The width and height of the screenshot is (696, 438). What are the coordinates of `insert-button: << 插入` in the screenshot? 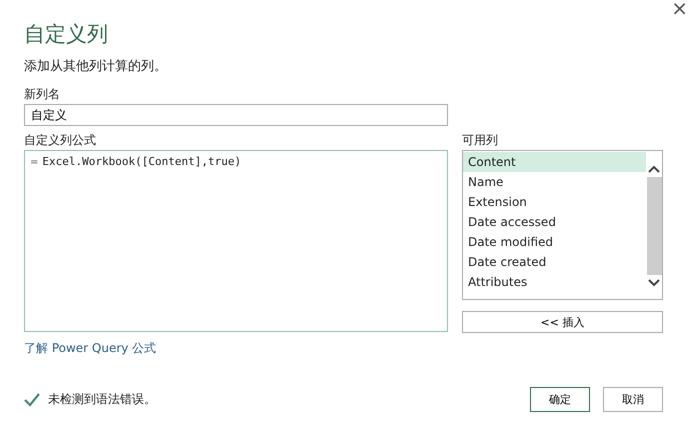 It's located at (562, 322).